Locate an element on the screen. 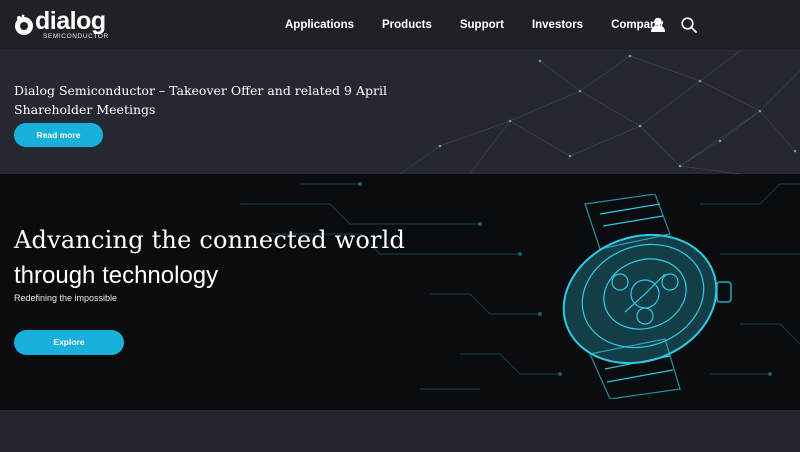 This screenshot has width=800, height=452. hero-subtitle: Redefining the impossible is located at coordinates (66, 298).